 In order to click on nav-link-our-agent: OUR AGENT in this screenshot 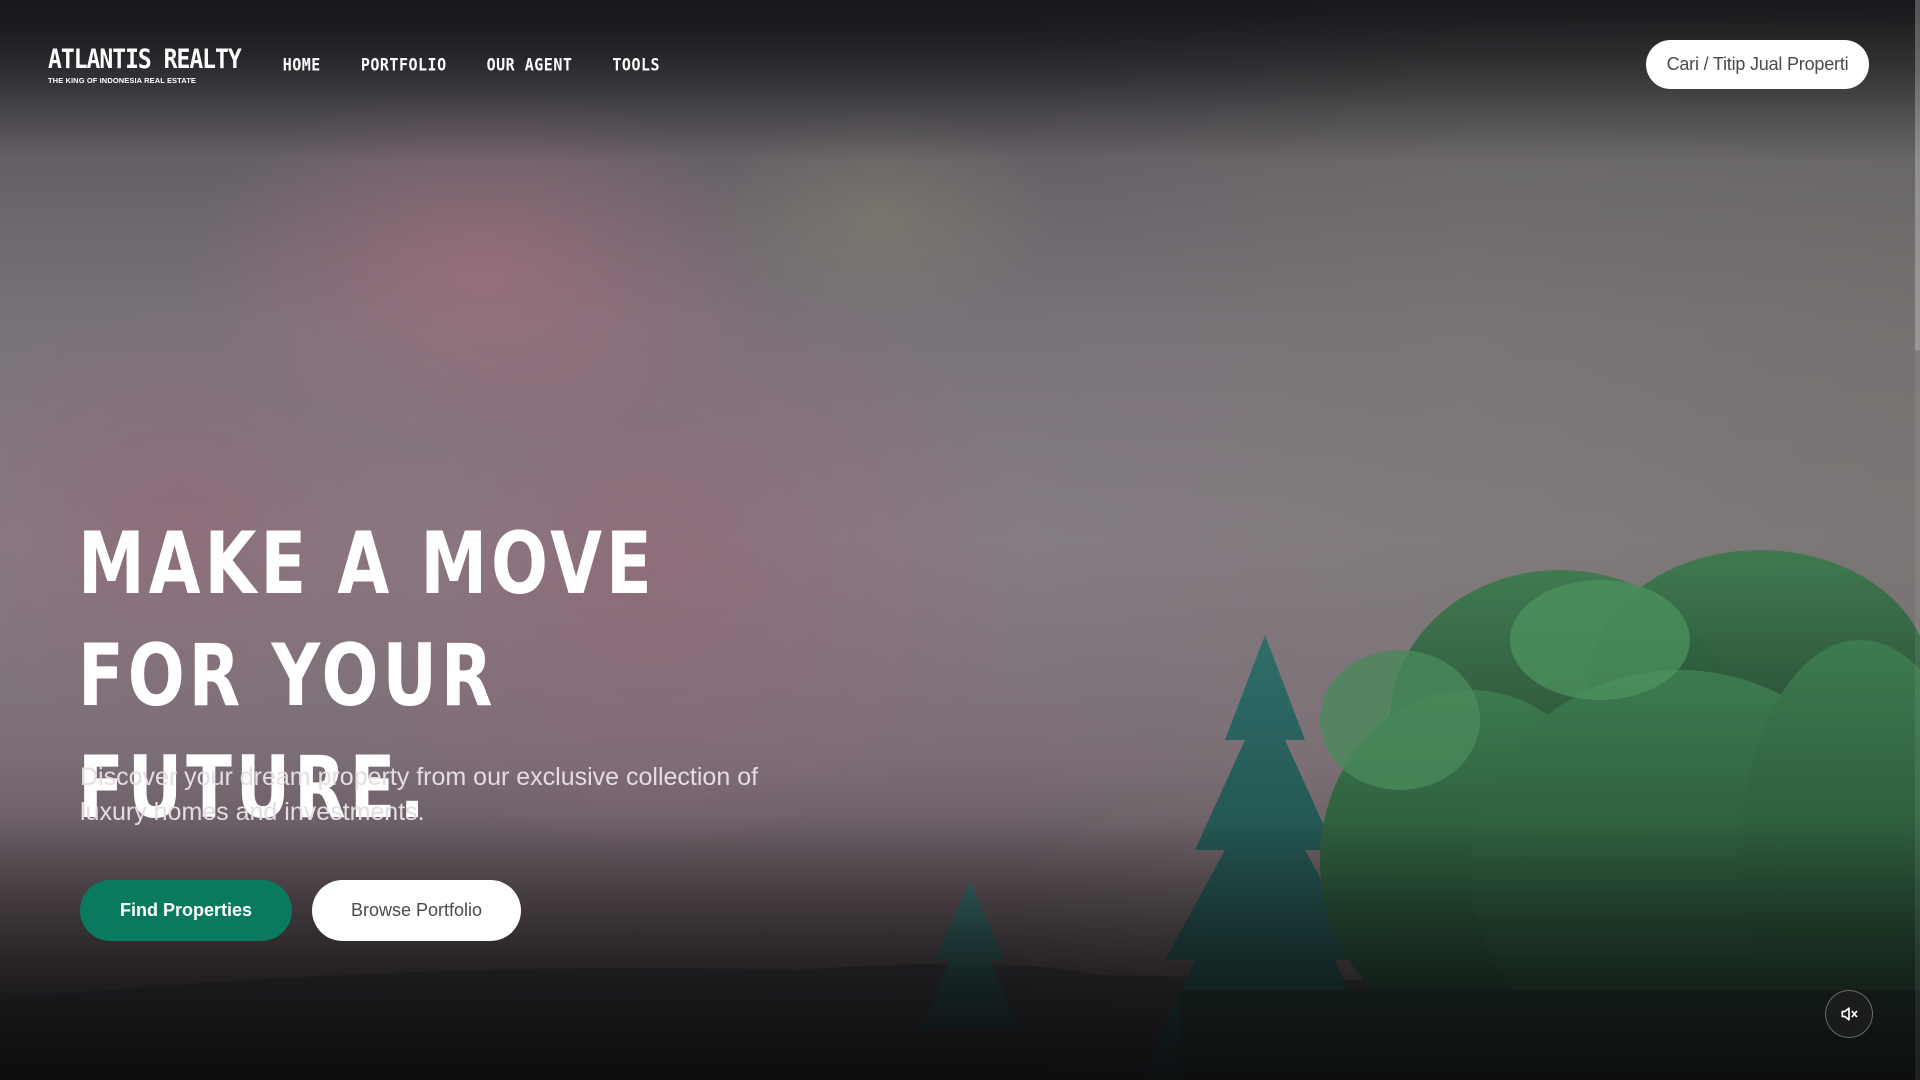, I will do `click(530, 65)`.